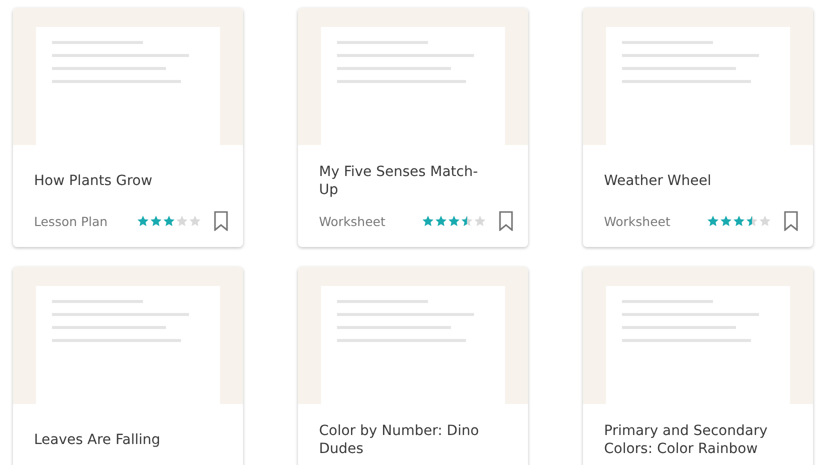 This screenshot has height=465, width=822. I want to click on worksheet-card: Color by Number: Dino Dudes, so click(413, 366).